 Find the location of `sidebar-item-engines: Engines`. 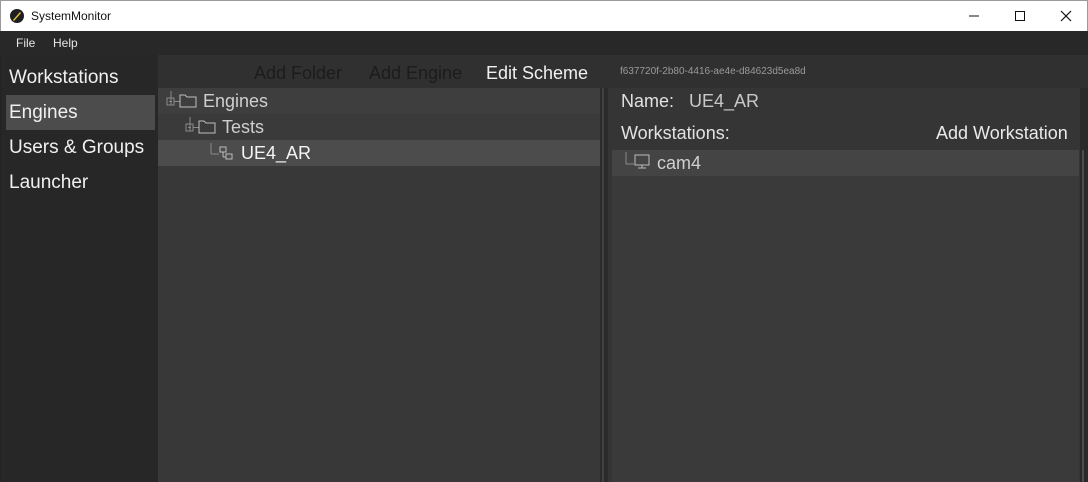

sidebar-item-engines: Engines is located at coordinates (80, 112).